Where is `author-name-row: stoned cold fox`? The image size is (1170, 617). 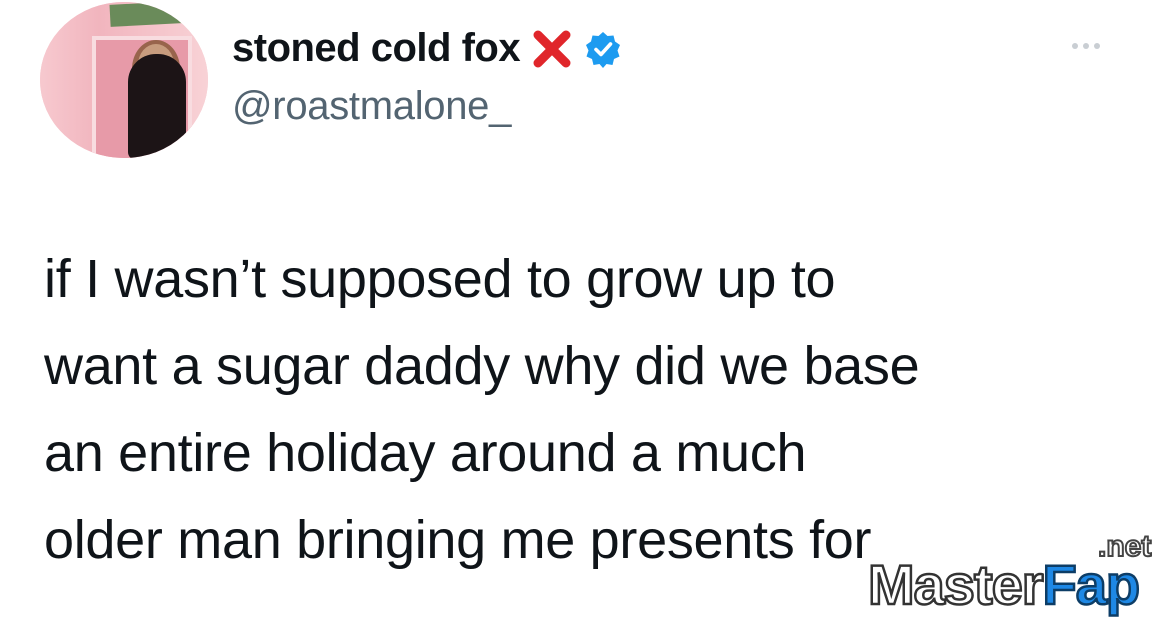 author-name-row: stoned cold fox is located at coordinates (427, 48).